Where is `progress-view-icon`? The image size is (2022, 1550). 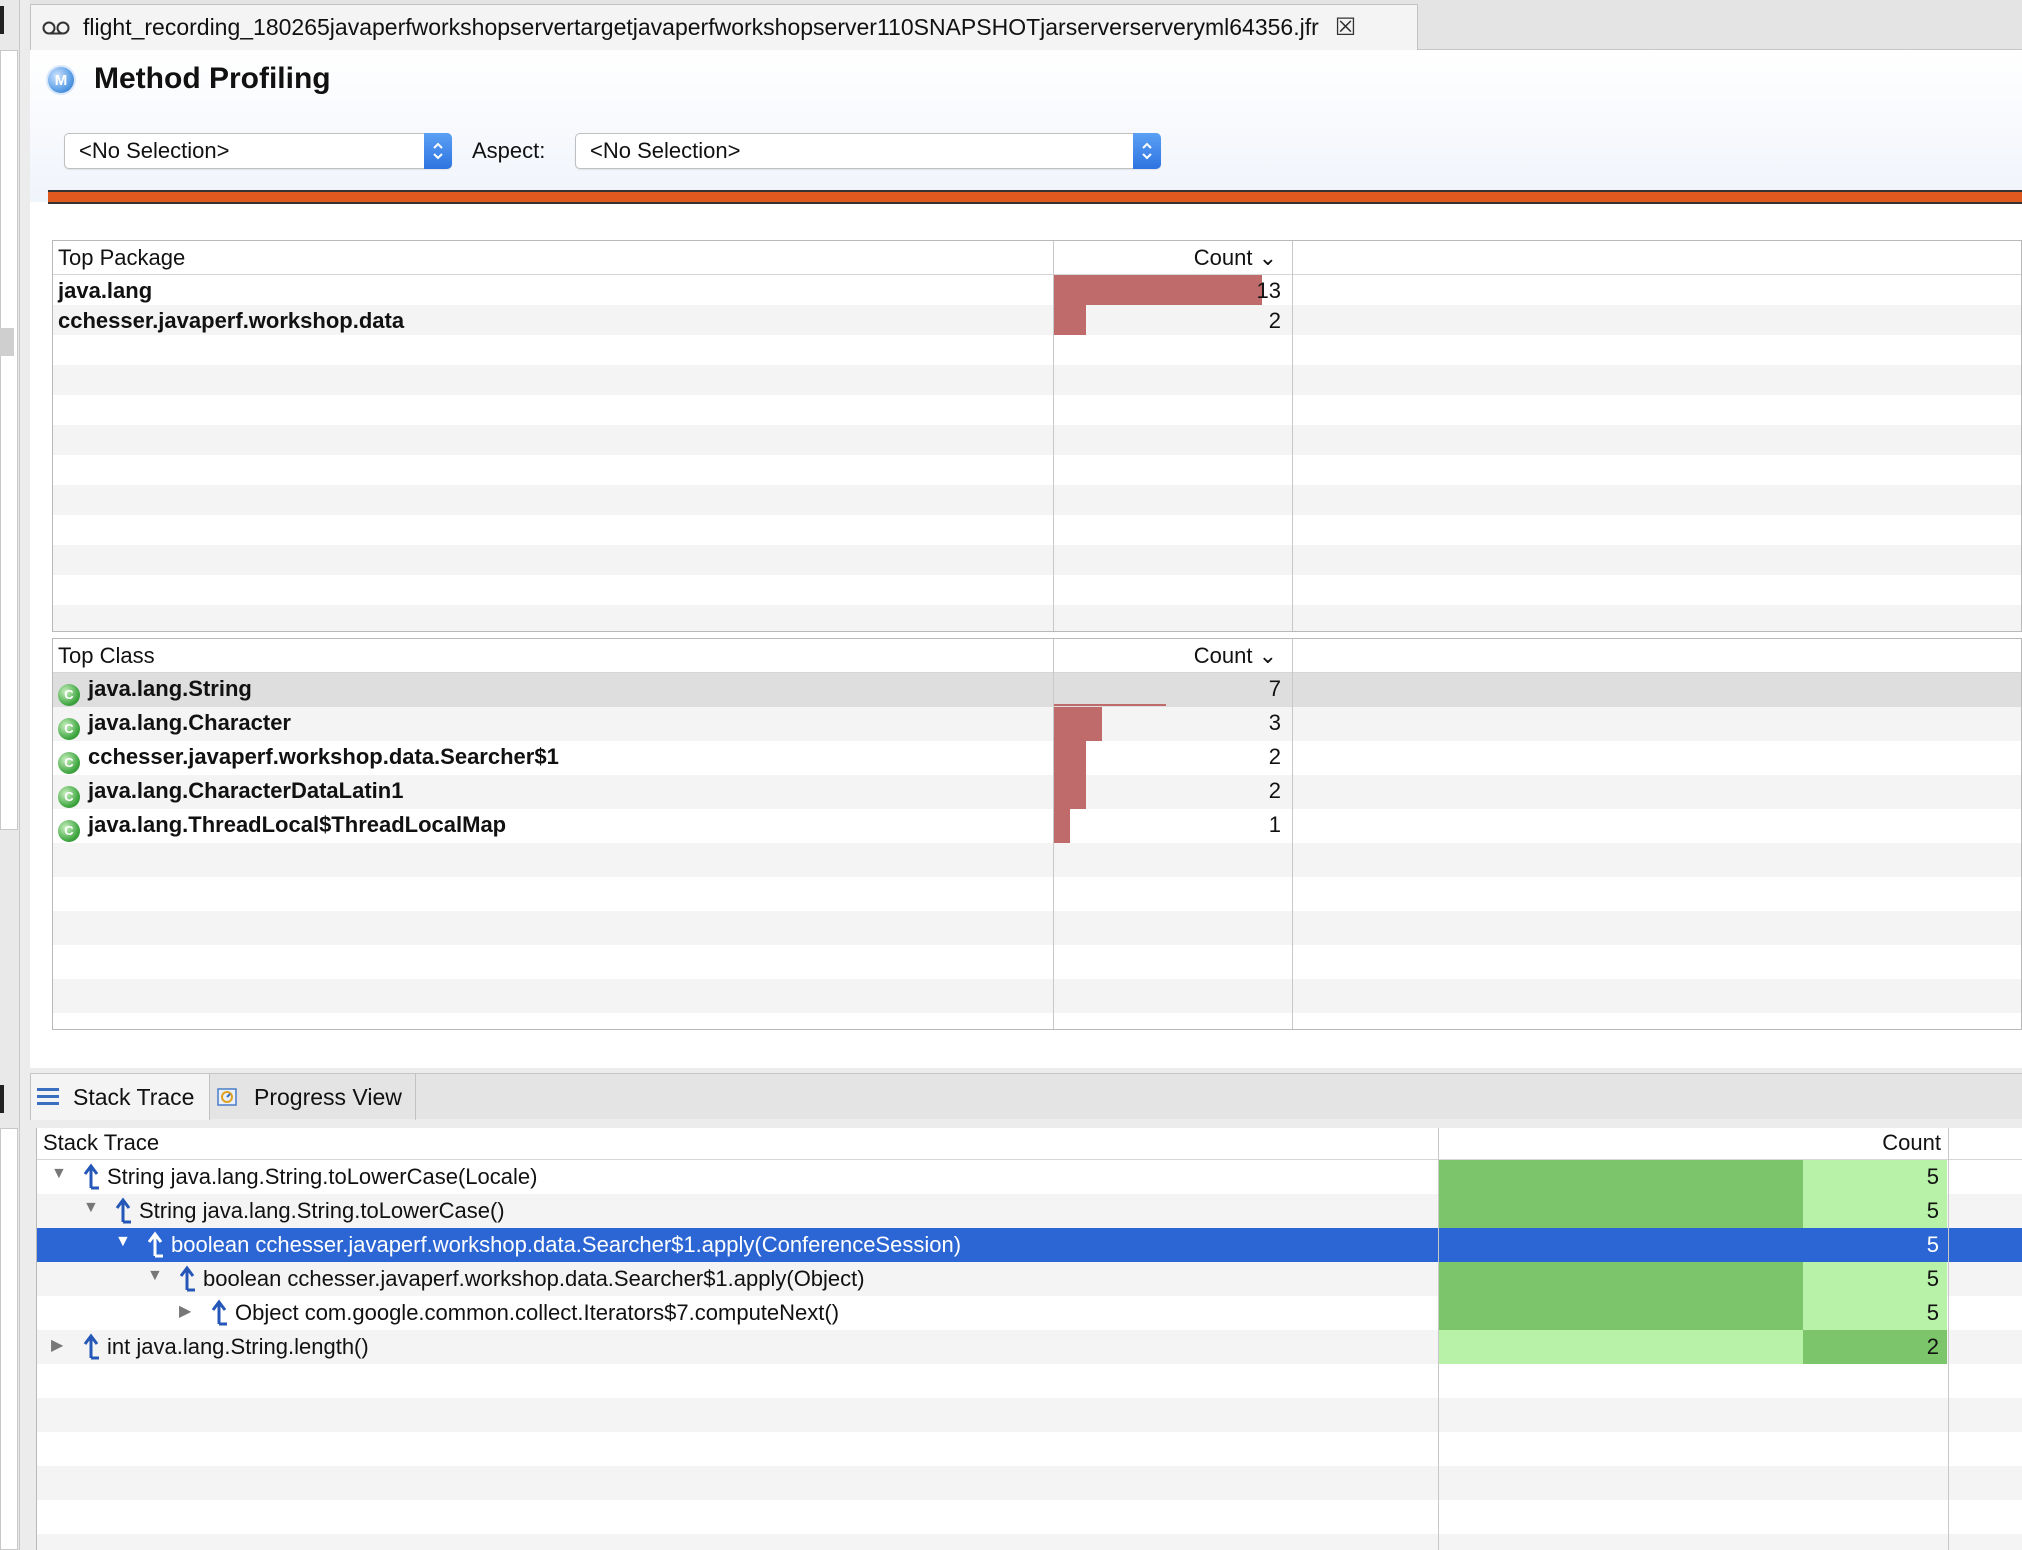 progress-view-icon is located at coordinates (227, 1097).